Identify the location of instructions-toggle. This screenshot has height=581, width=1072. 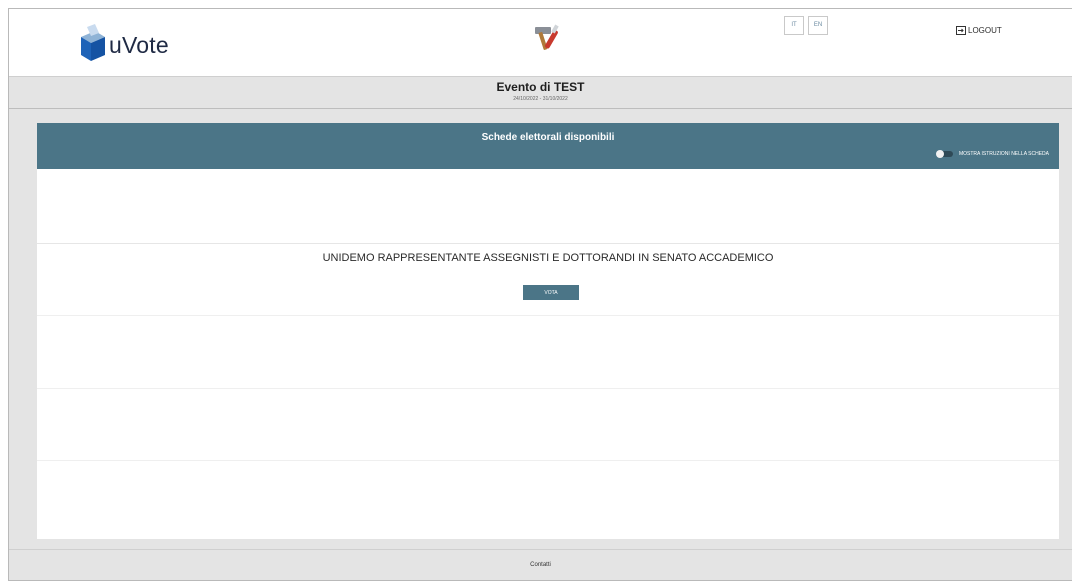
(944, 154).